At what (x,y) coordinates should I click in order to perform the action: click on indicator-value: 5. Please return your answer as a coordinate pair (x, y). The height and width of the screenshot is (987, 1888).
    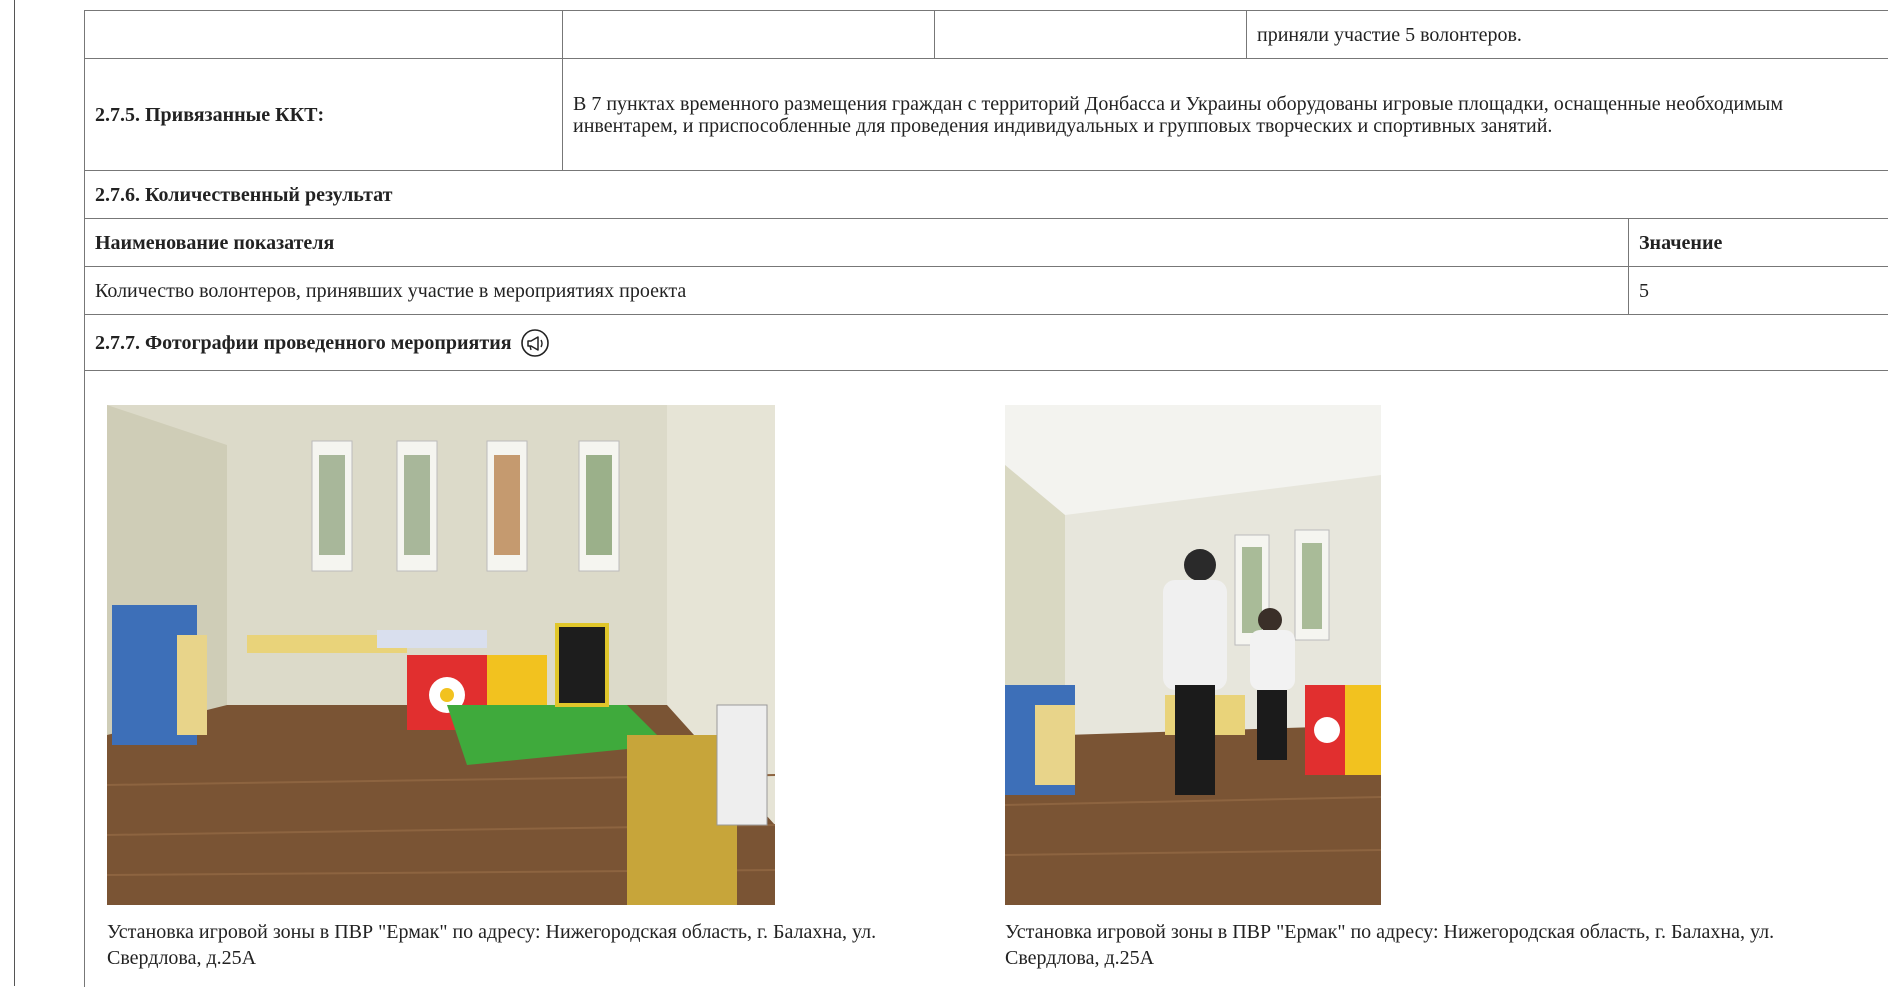
    Looking at the image, I should click on (1644, 290).